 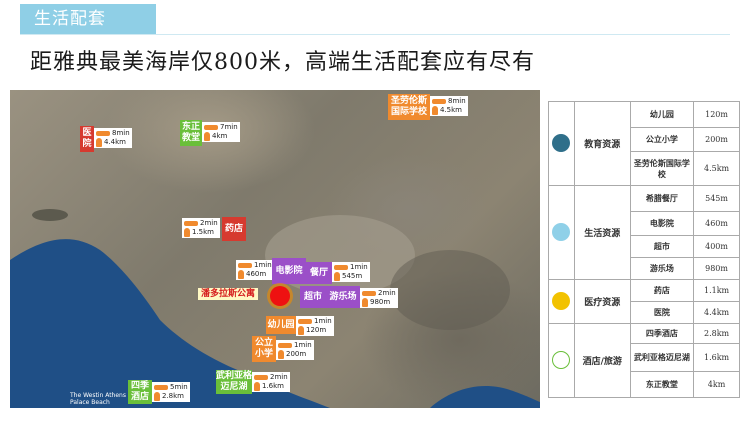 I want to click on pin-restaurant-label: 餐厅, so click(x=319, y=273).